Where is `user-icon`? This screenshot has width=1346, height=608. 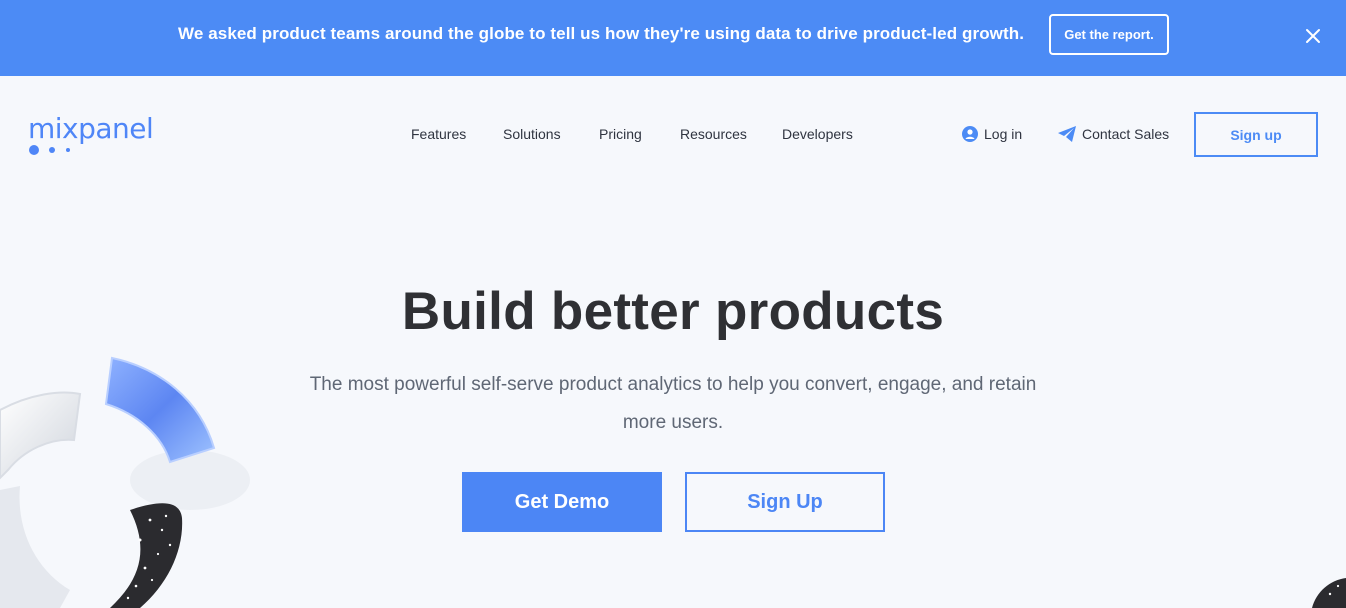
user-icon is located at coordinates (970, 134).